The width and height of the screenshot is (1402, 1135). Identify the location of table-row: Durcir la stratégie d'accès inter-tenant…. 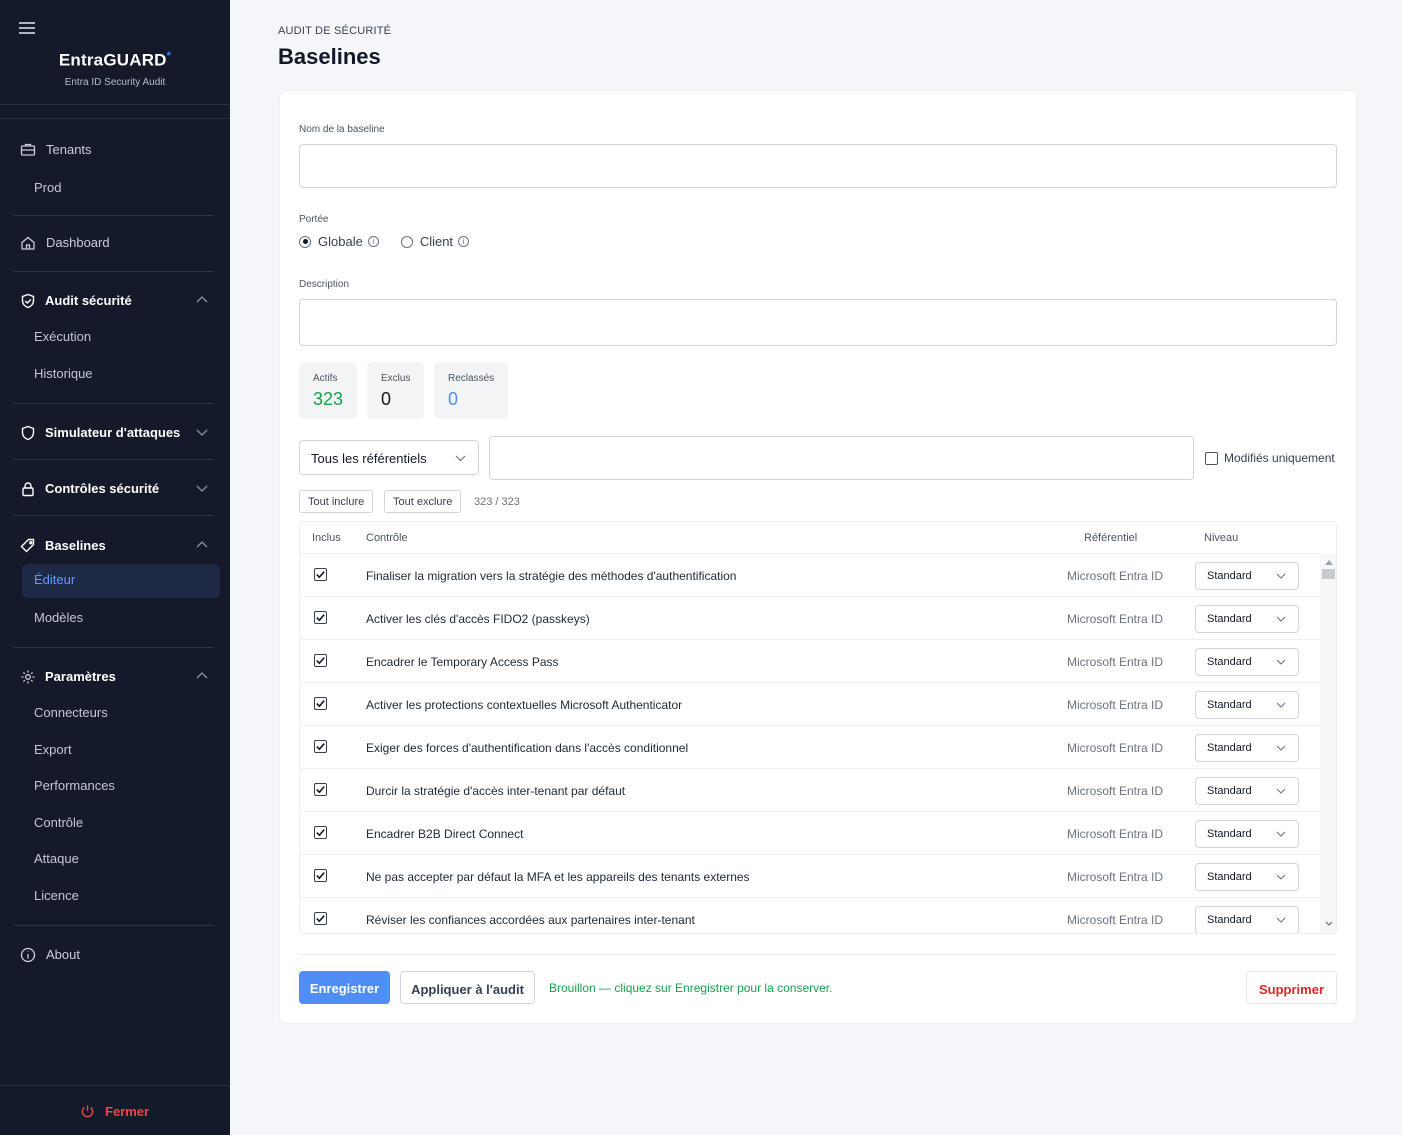
(810, 789).